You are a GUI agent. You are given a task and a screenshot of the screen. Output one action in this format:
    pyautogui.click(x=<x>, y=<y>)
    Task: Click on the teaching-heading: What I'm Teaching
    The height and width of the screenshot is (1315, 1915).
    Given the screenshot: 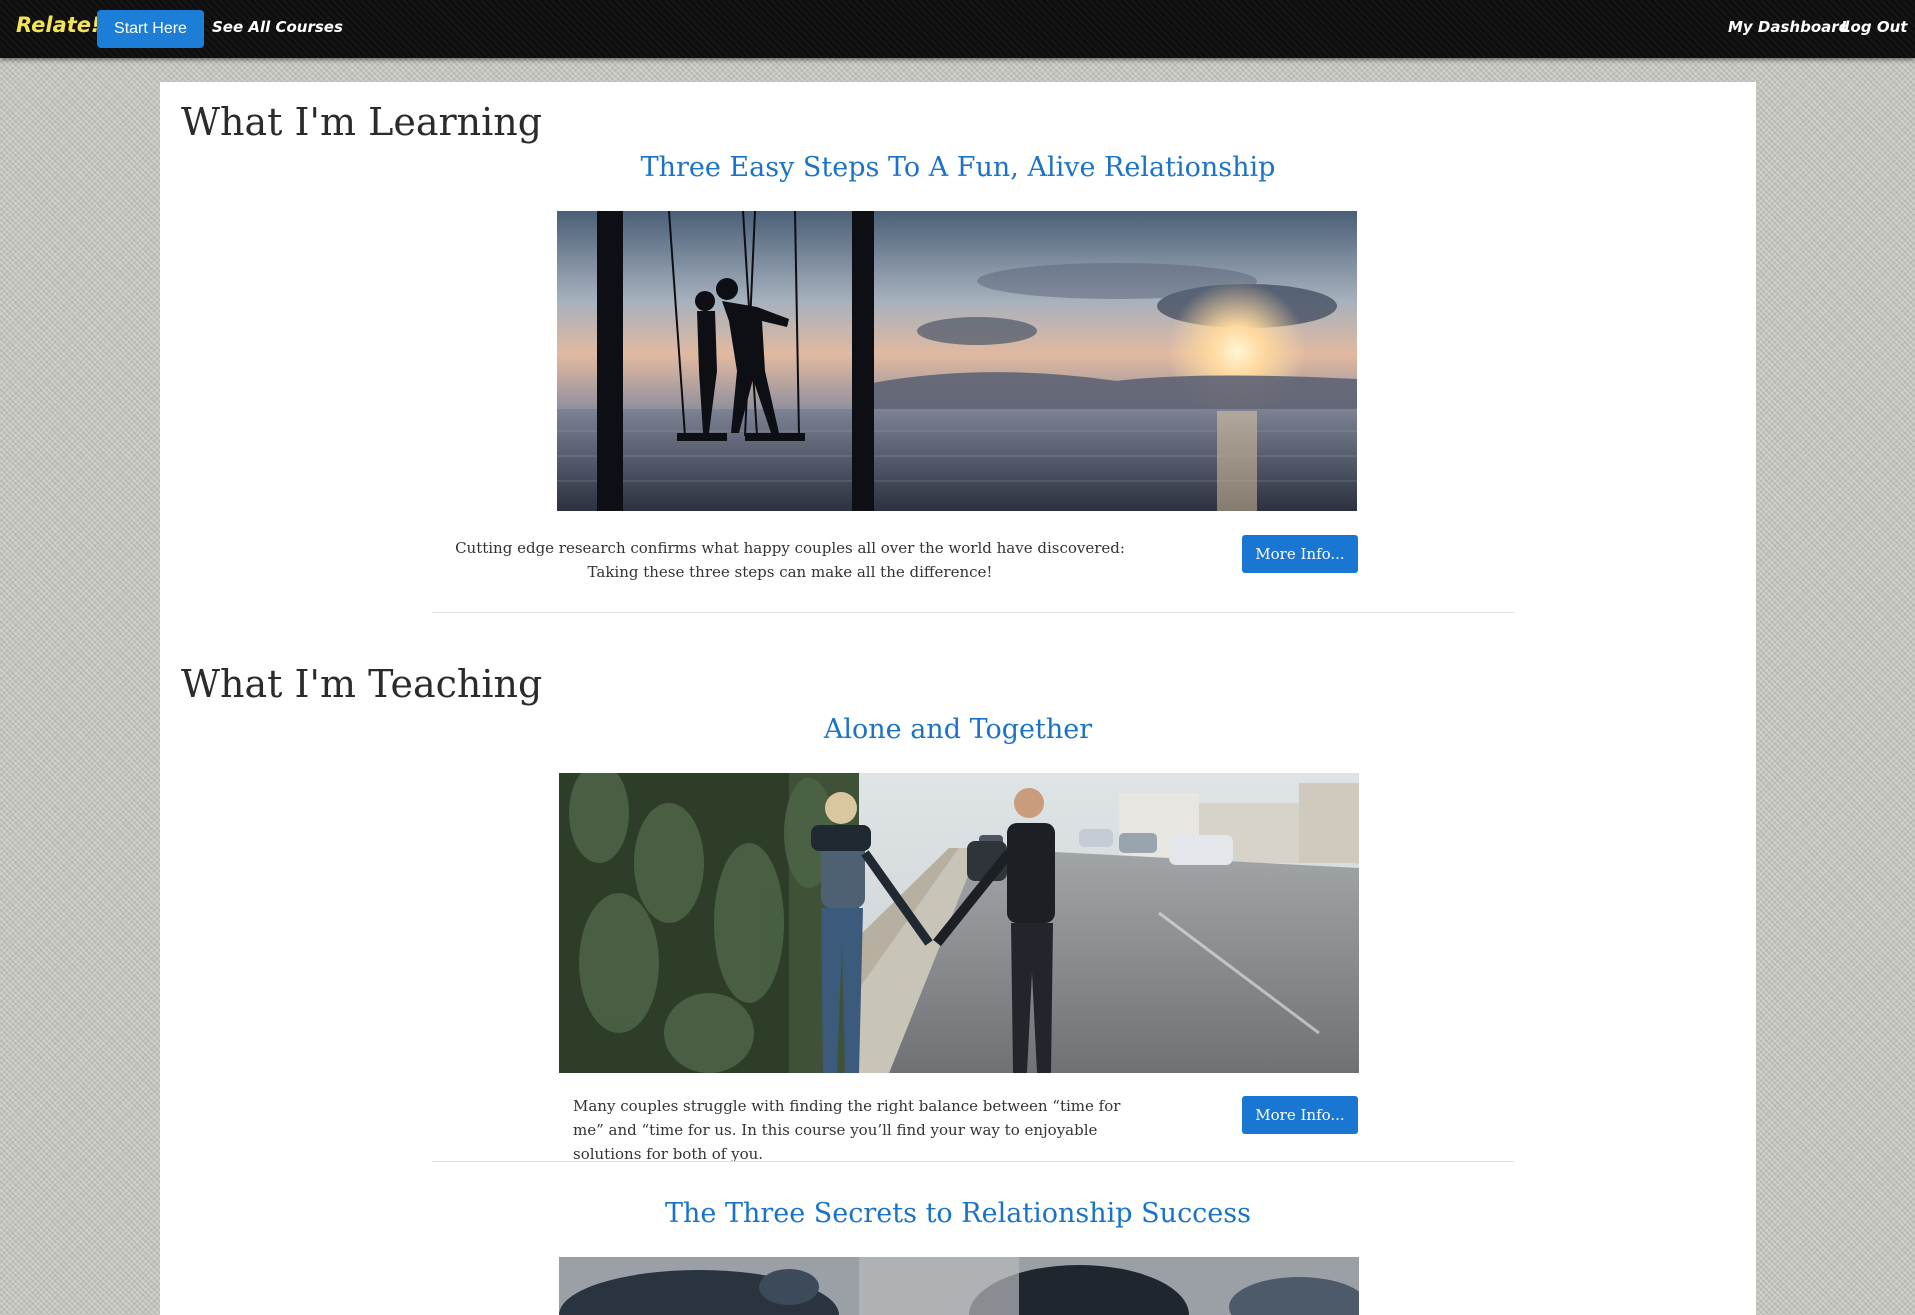 What is the action you would take?
    pyautogui.click(x=362, y=684)
    